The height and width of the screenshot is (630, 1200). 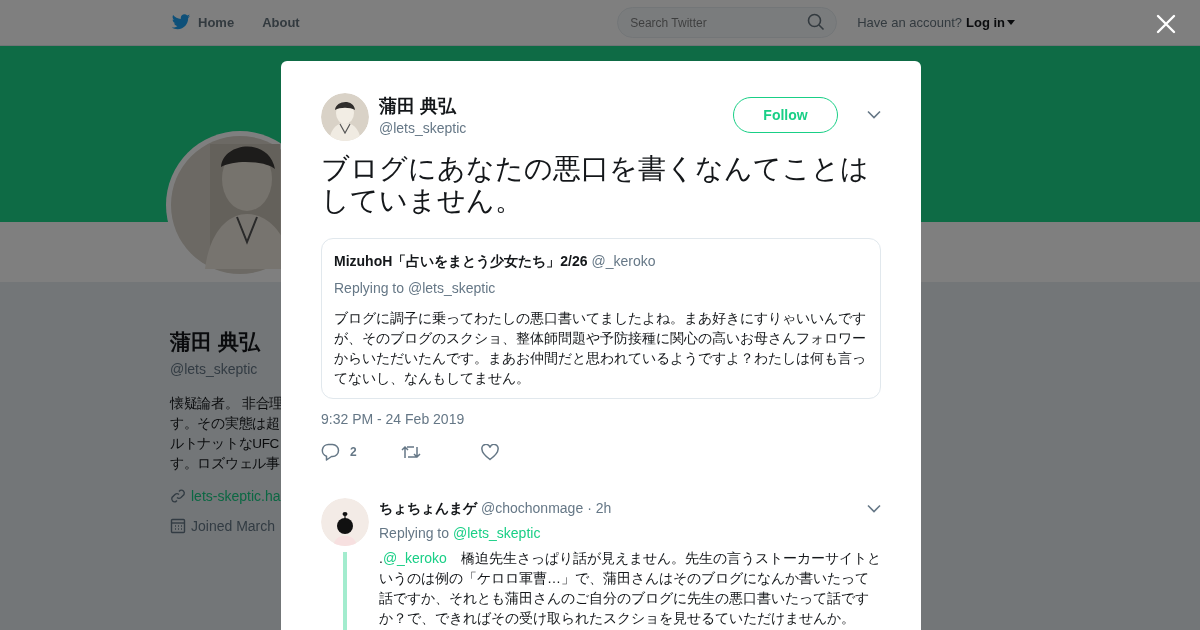 I want to click on login-link: Log in, so click(x=990, y=22).